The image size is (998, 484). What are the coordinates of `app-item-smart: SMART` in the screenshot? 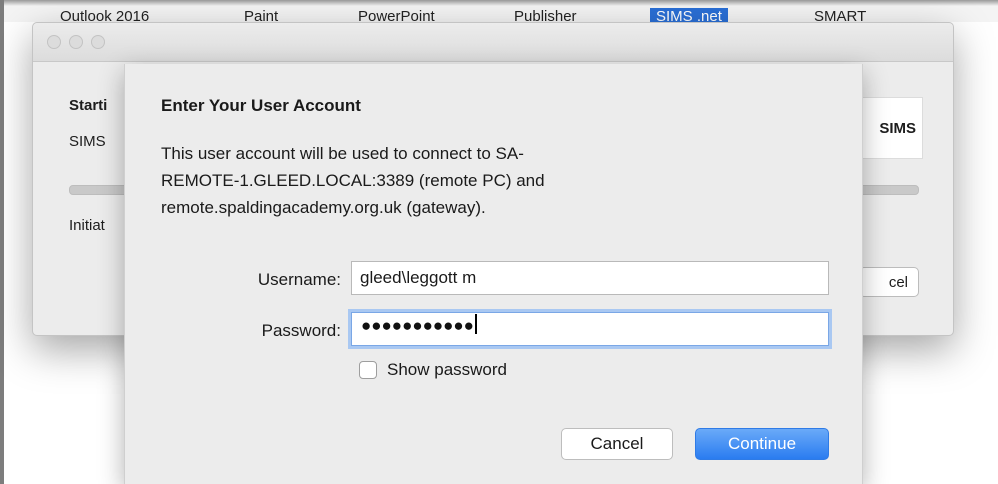 It's located at (840, 15).